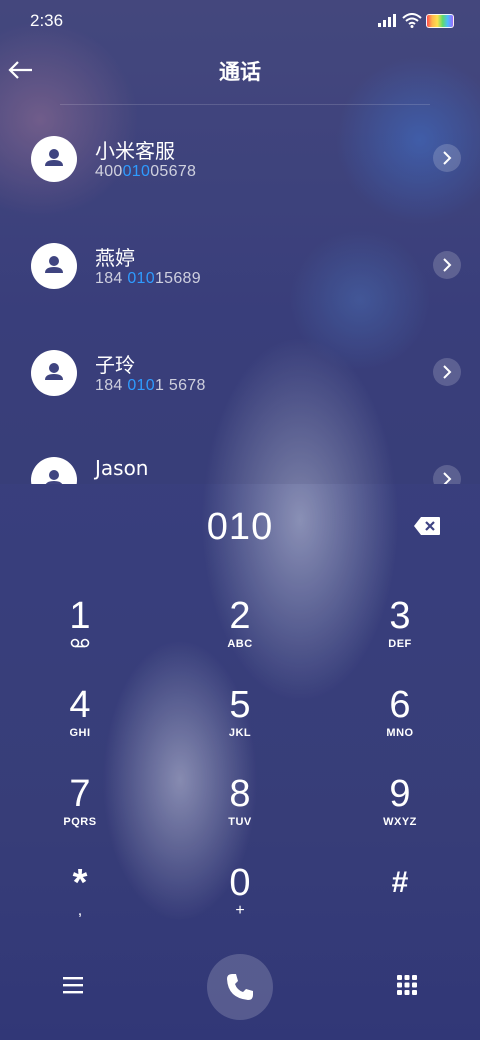 The image size is (480, 1040). What do you see at coordinates (387, 20) in the screenshot?
I see `signal-icon` at bounding box center [387, 20].